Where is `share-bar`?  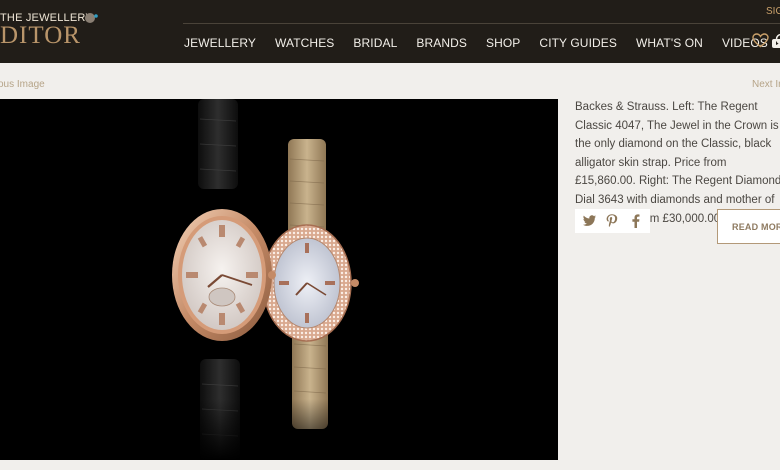 share-bar is located at coordinates (612, 221).